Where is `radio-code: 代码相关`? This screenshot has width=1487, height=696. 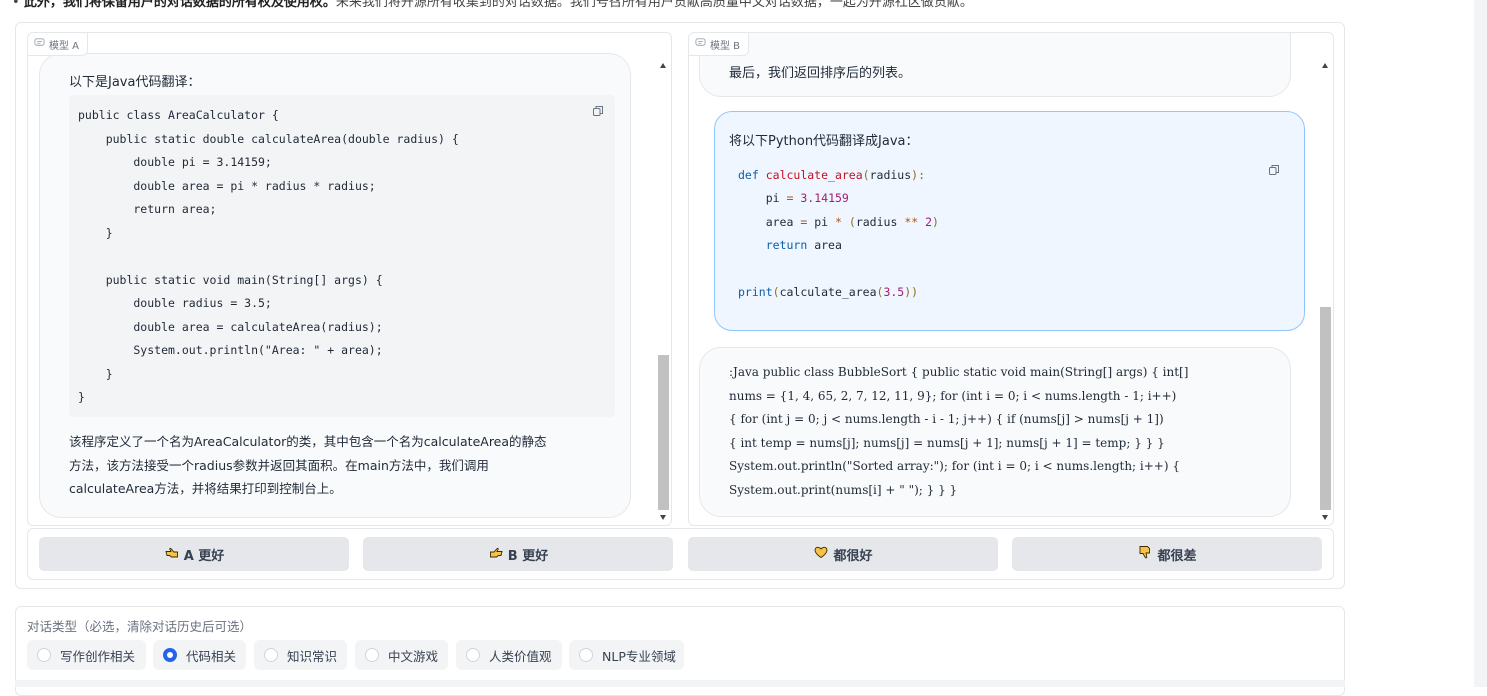 radio-code: 代码相关 is located at coordinates (199, 655).